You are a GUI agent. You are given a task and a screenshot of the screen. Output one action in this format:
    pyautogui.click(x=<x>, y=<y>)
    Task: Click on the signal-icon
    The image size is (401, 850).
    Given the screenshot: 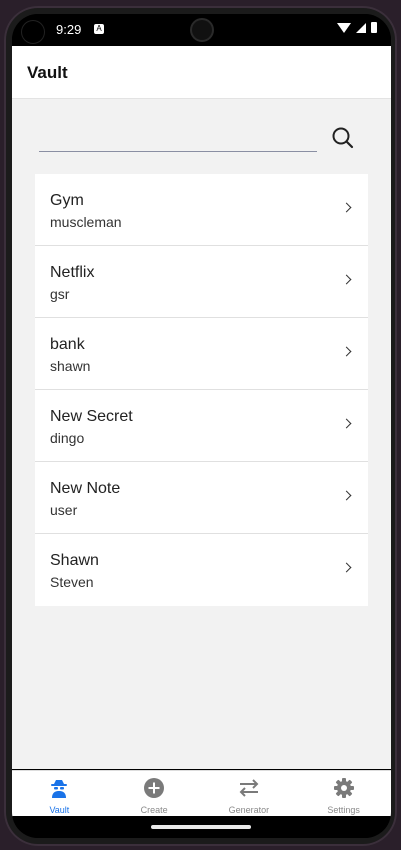 What is the action you would take?
    pyautogui.click(x=361, y=27)
    